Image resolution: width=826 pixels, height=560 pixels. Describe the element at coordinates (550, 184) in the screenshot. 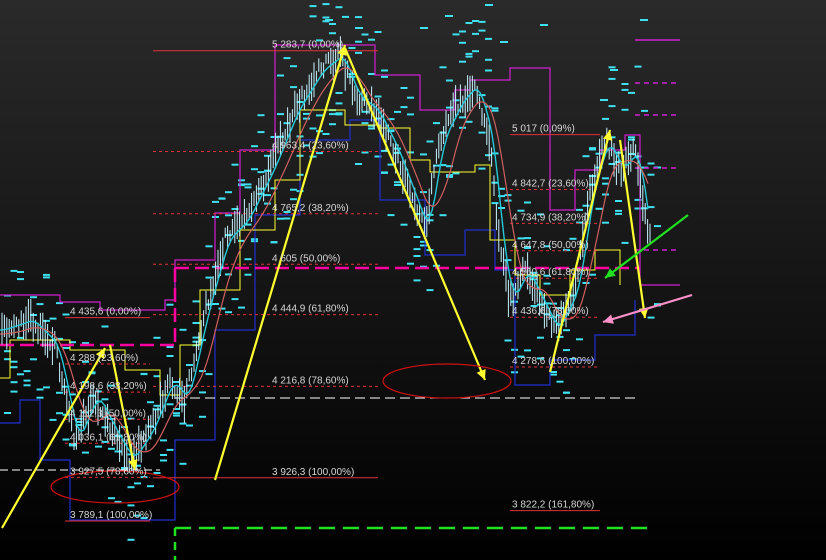

I see `fib-level-label: 4 842,7 (23,60%)` at that location.